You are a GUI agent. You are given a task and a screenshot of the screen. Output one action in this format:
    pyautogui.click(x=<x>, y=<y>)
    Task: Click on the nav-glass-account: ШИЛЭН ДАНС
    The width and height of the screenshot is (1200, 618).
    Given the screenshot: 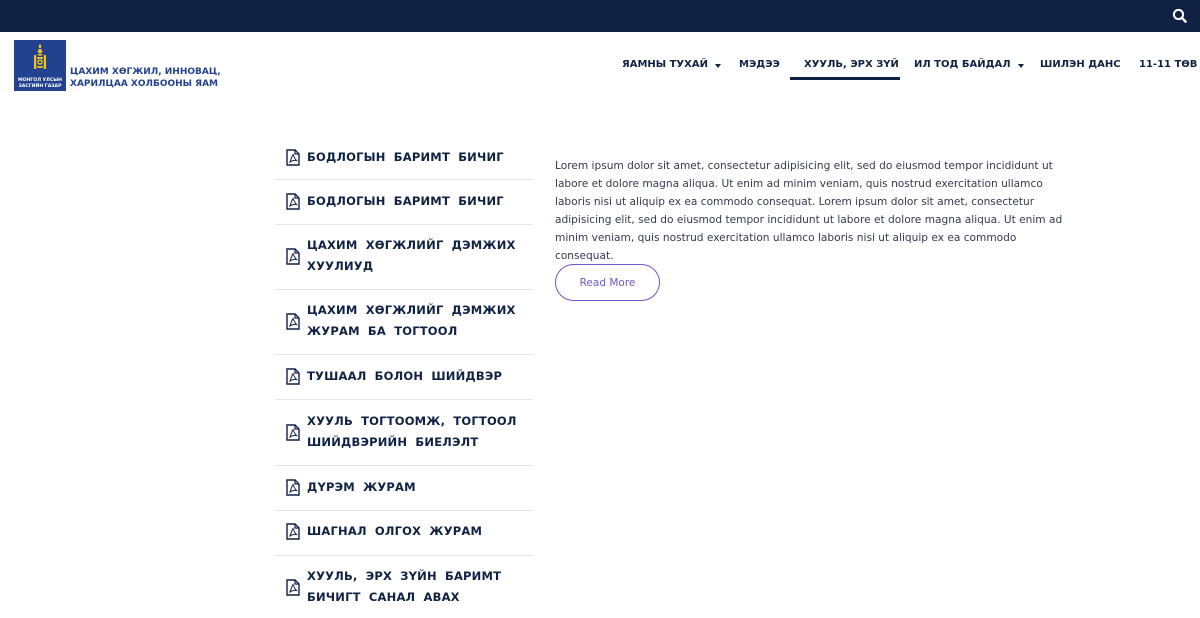 What is the action you would take?
    pyautogui.click(x=1080, y=69)
    